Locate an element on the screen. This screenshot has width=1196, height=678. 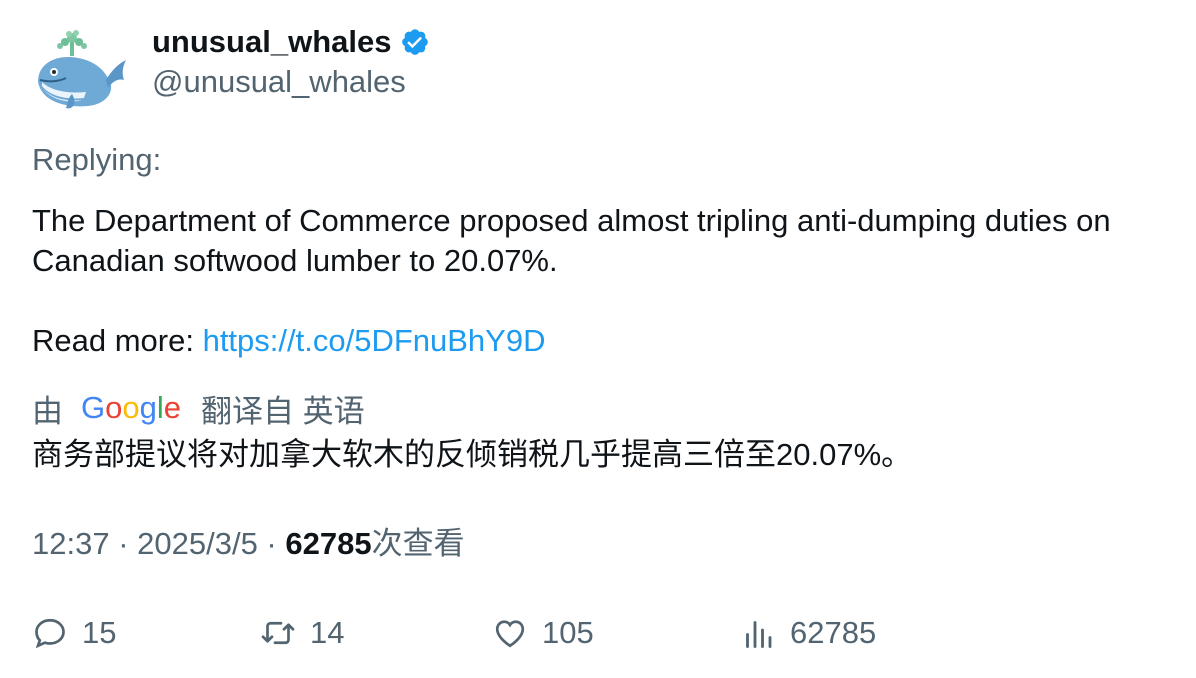
views-action-count: 62785 is located at coordinates (833, 632).